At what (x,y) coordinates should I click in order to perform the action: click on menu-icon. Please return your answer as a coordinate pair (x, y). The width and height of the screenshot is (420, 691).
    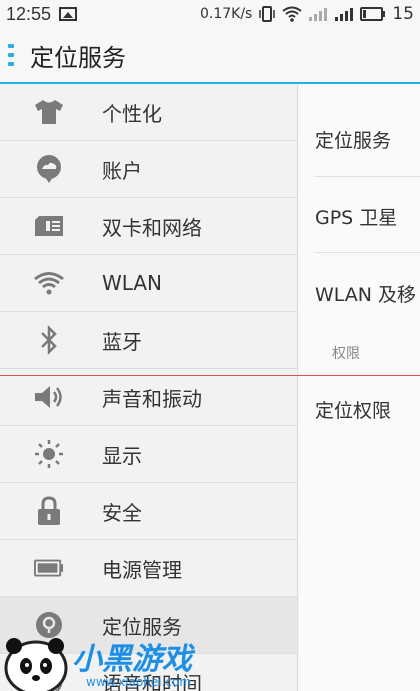
    Looking at the image, I should click on (12, 55).